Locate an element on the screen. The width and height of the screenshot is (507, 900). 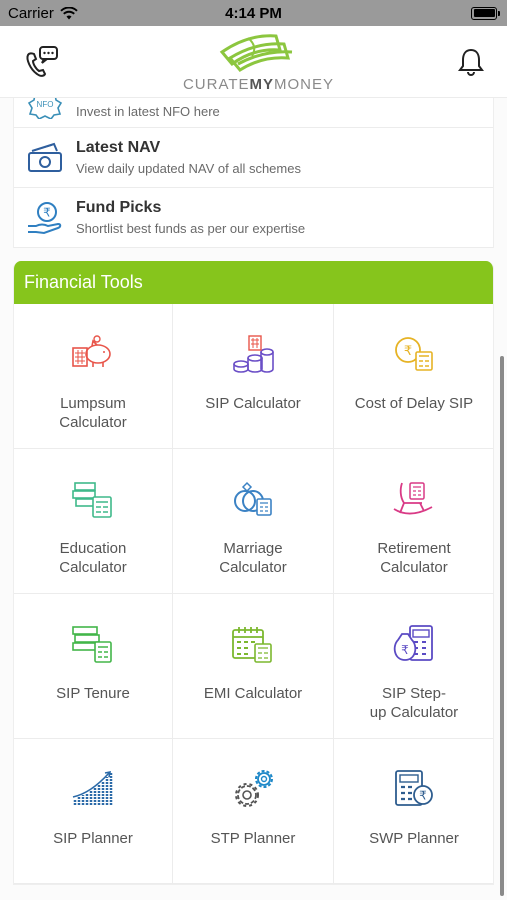
piggy-bank-icon is located at coordinates (93, 354).